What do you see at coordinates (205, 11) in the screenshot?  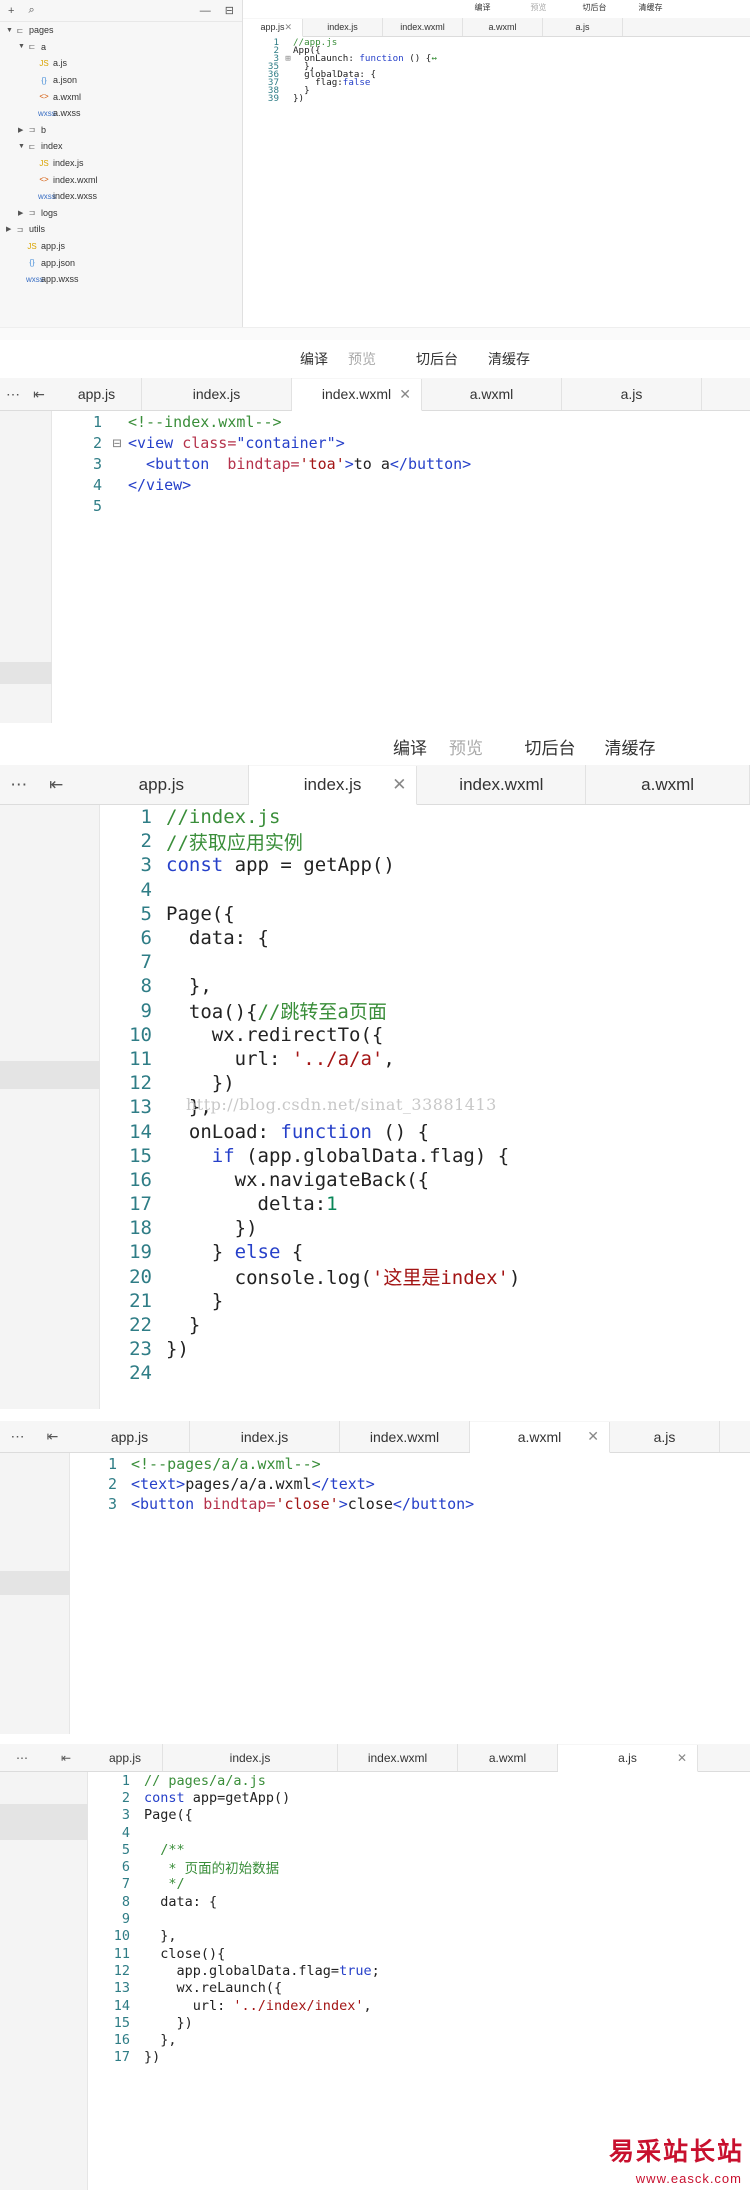 I see `collapse-icon: —` at bounding box center [205, 11].